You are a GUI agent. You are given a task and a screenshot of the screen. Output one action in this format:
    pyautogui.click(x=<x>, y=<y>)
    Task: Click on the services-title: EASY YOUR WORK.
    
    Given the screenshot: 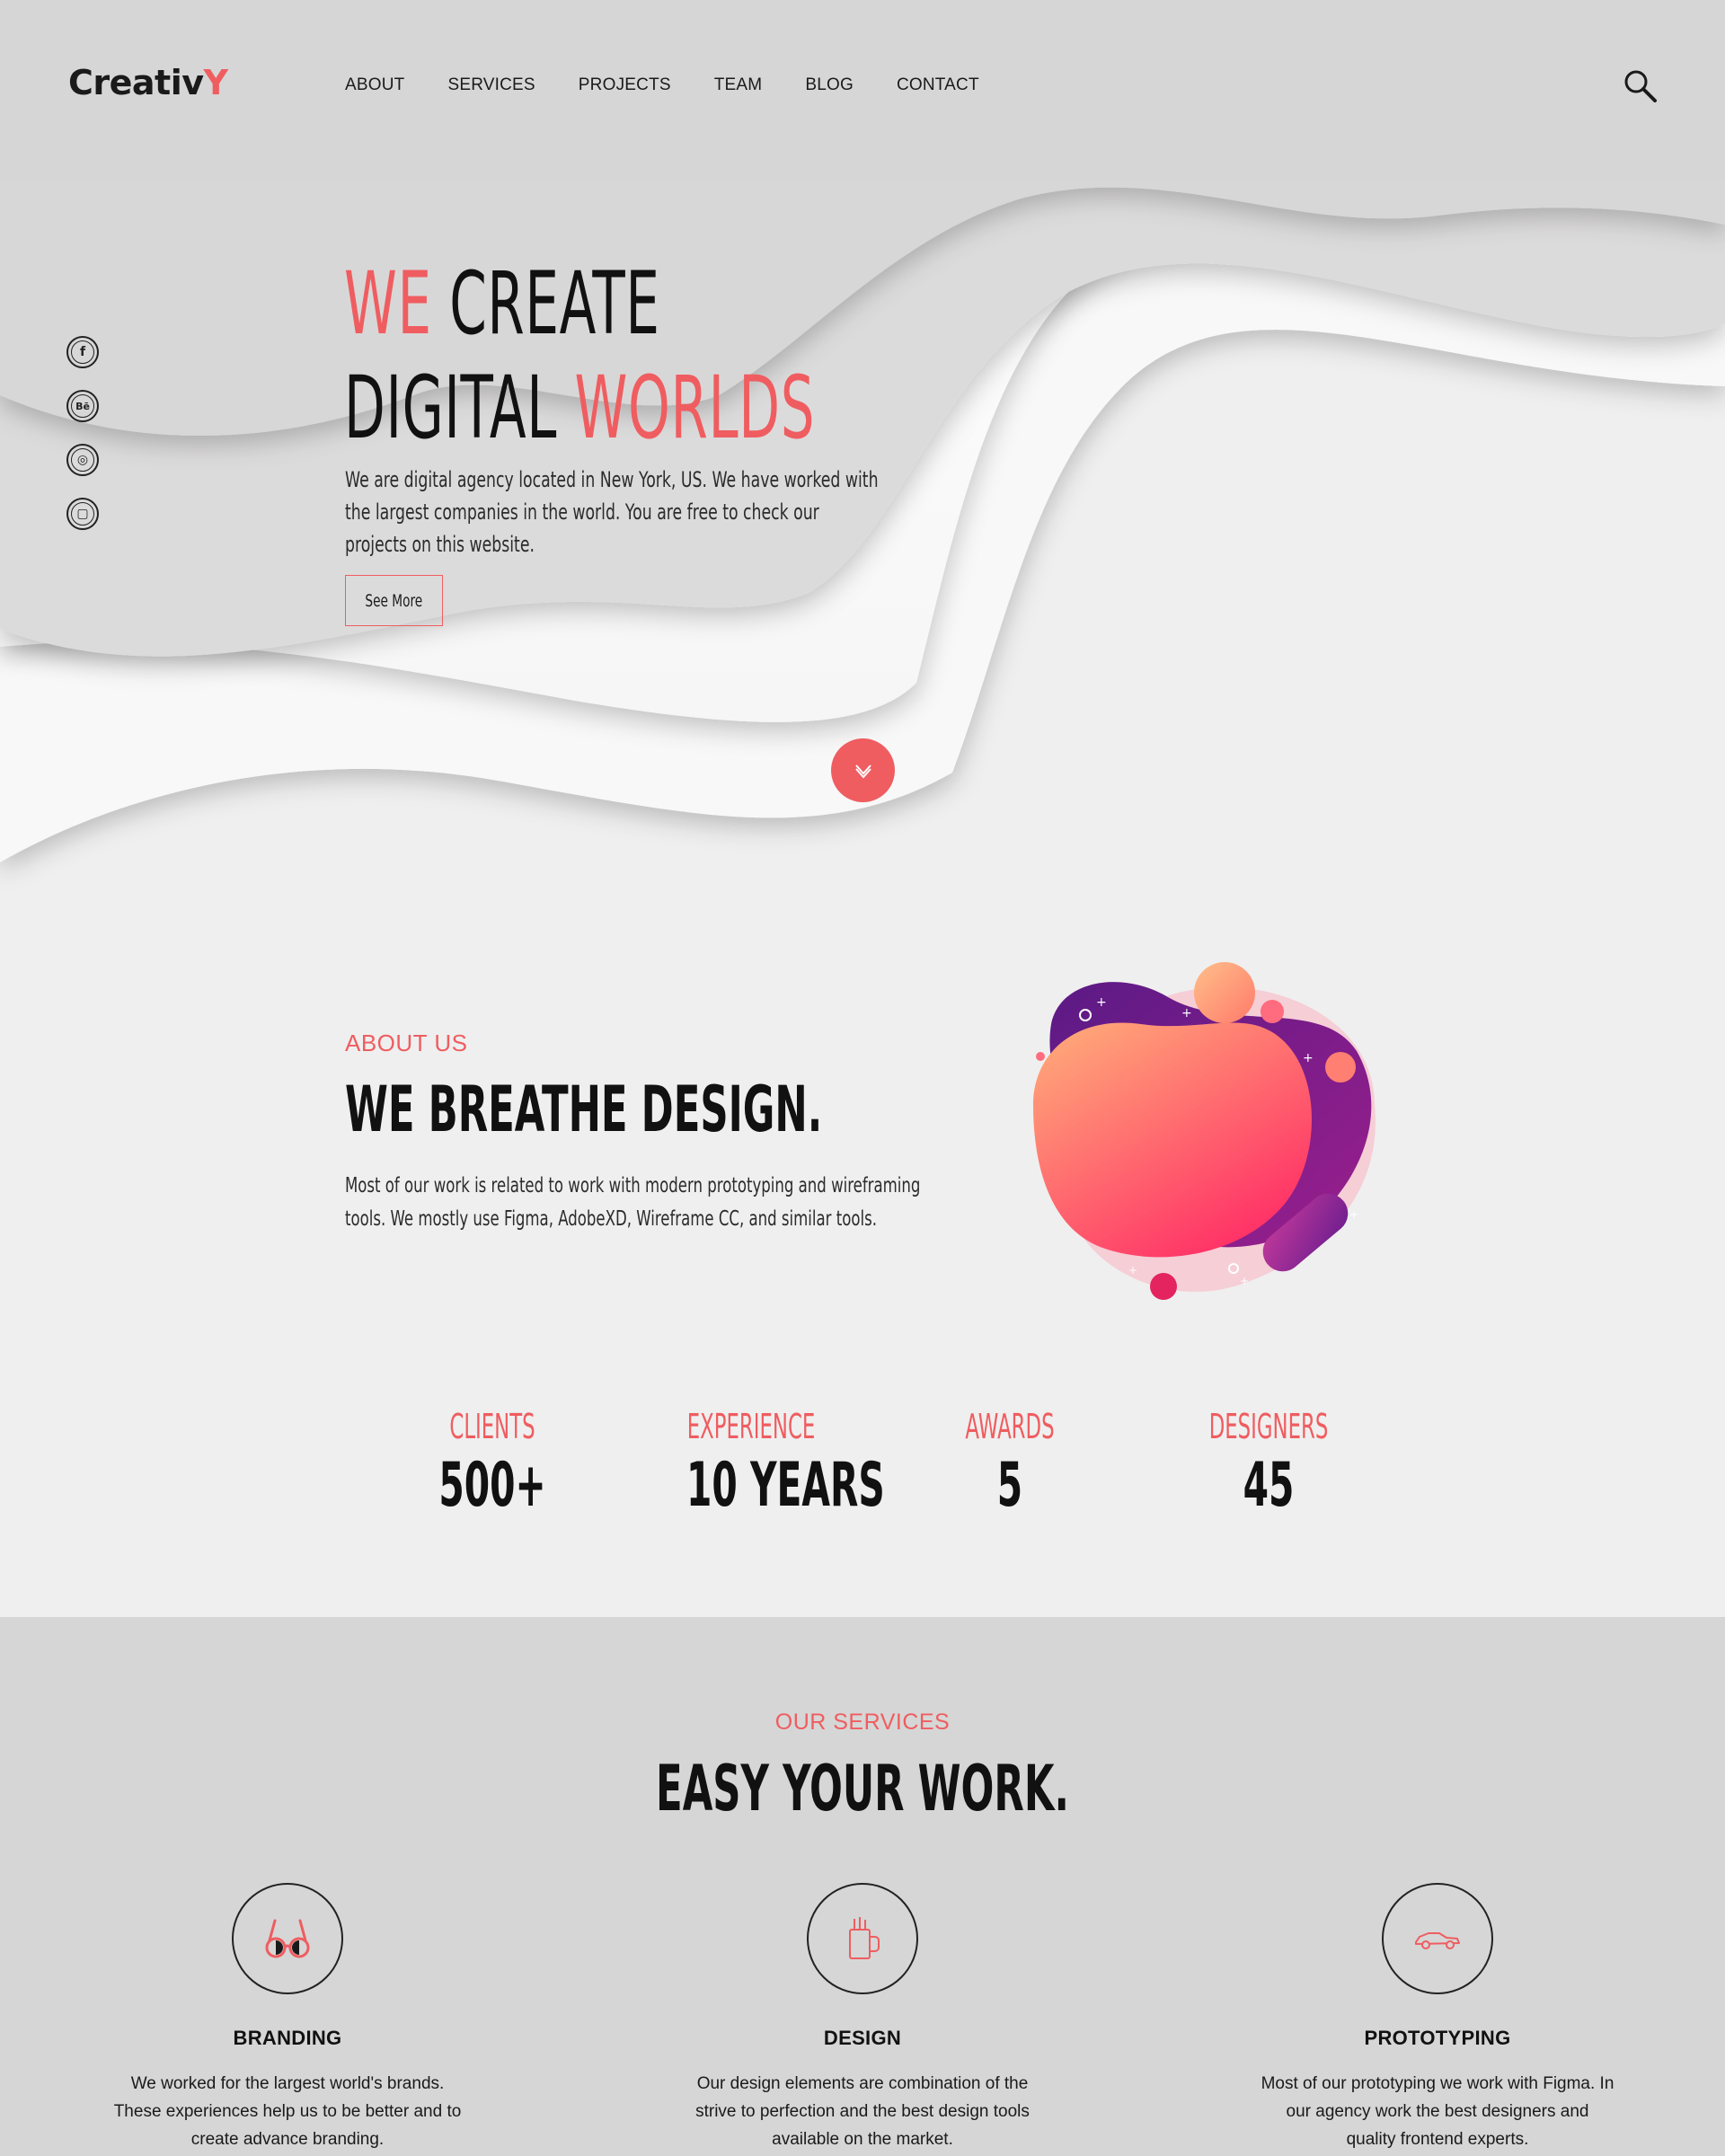 What is the action you would take?
    pyautogui.click(x=862, y=1788)
    